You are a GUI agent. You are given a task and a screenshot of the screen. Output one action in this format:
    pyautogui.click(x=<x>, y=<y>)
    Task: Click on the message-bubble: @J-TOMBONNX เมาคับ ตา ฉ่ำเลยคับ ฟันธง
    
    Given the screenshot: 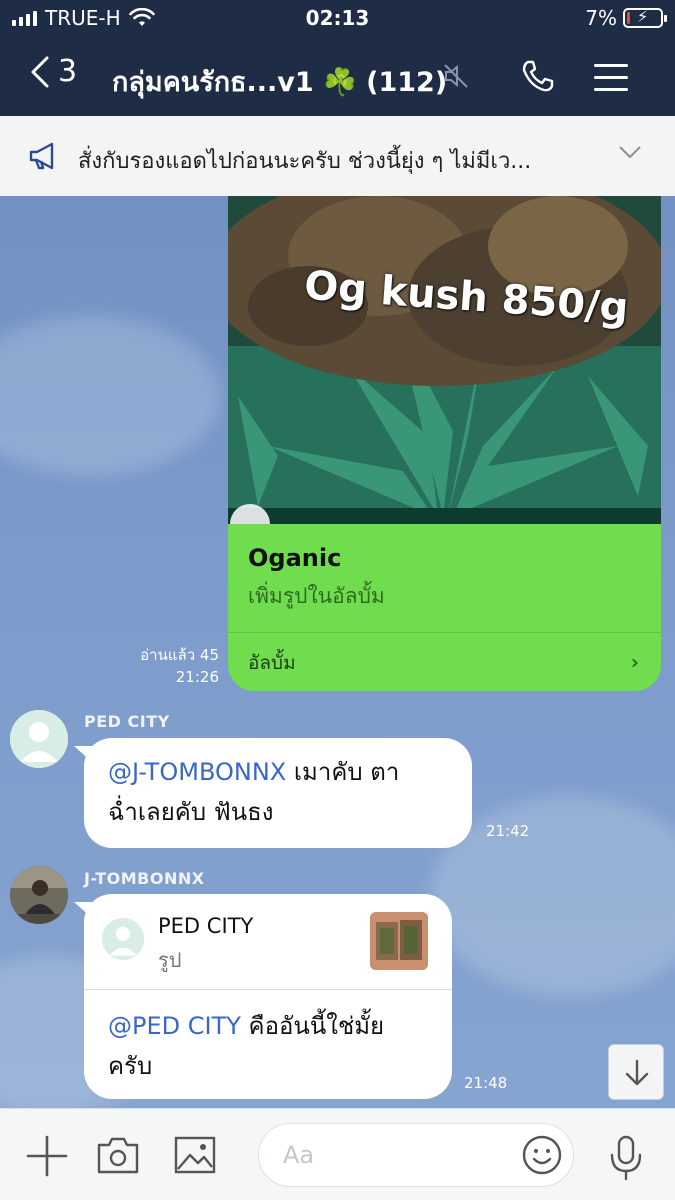 What is the action you would take?
    pyautogui.click(x=273, y=793)
    